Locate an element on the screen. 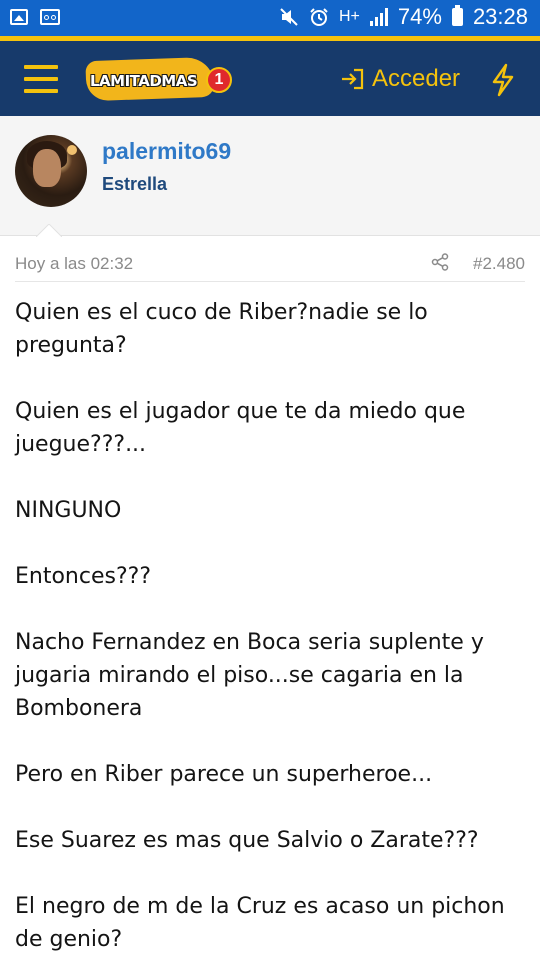  signal-icon is located at coordinates (378, 17).